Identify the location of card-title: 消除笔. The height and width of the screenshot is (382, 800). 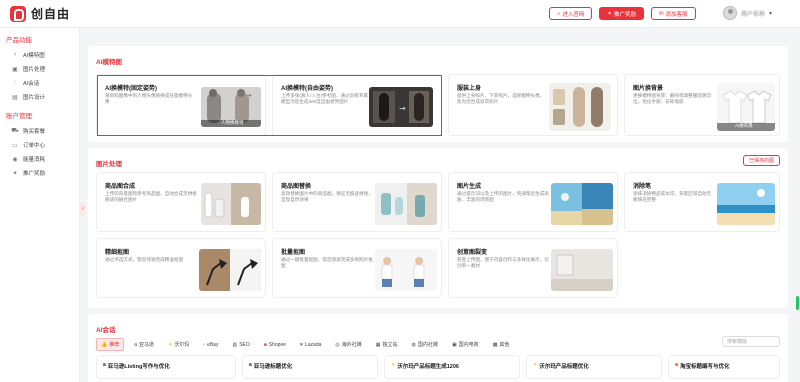
(642, 187).